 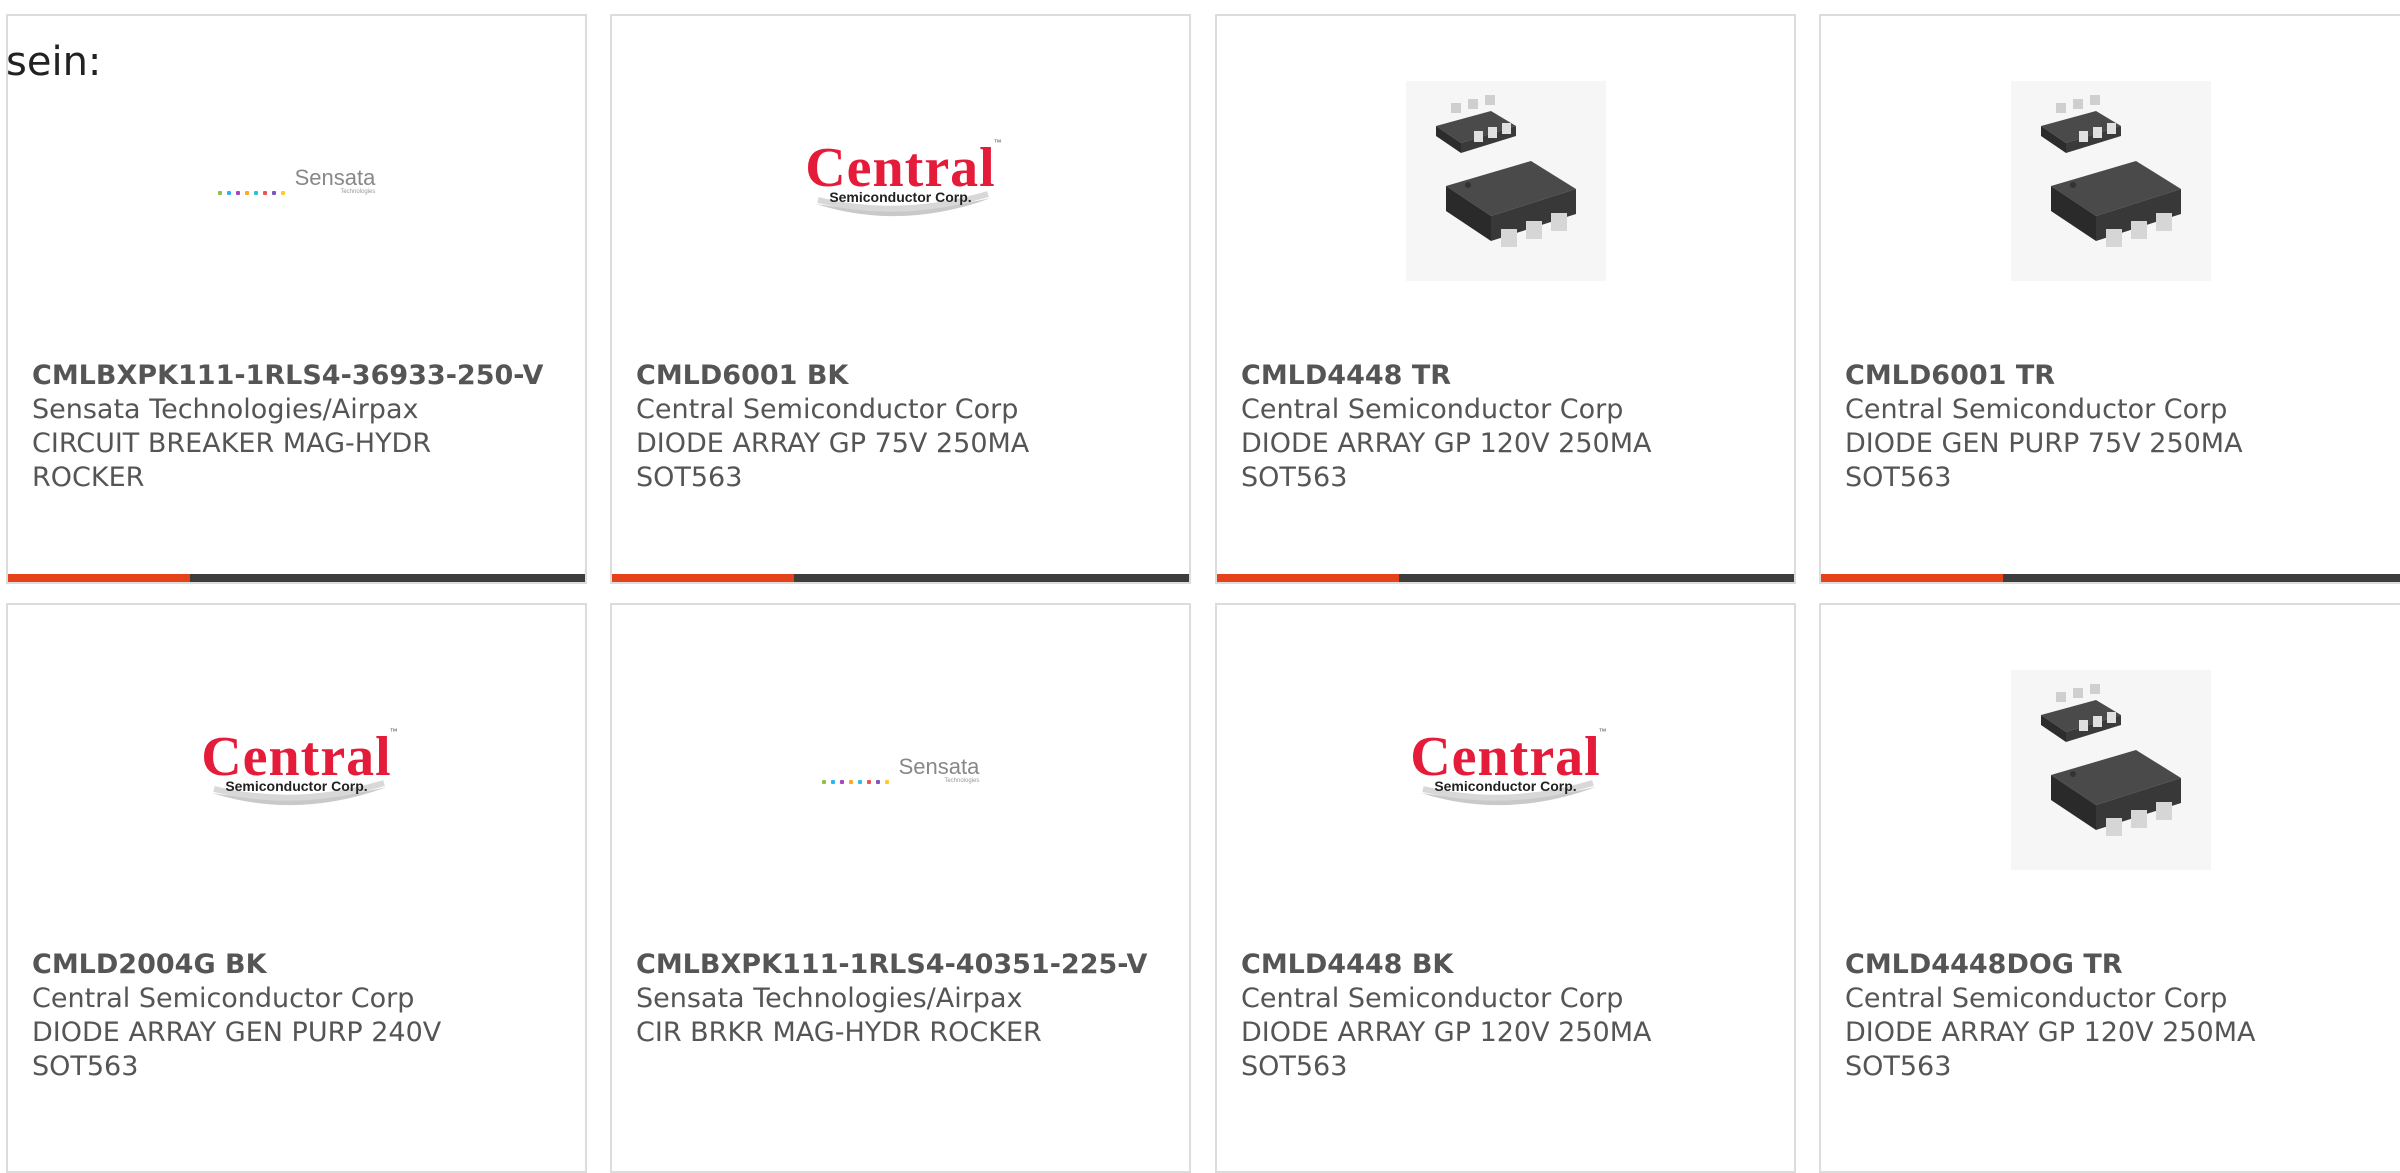 I want to click on part-number-link: CMLBXPK111-1RLS4-36933-250-V, so click(x=300, y=376).